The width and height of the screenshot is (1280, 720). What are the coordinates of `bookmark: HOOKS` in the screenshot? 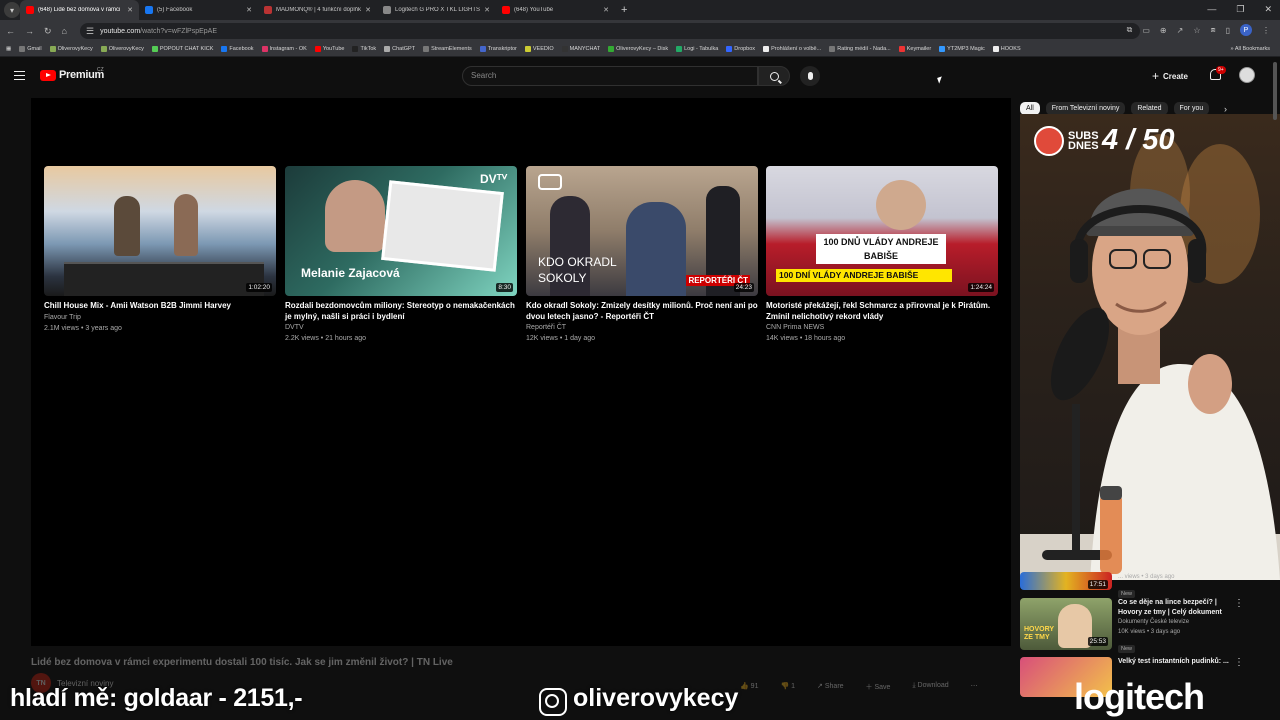 It's located at (1006, 49).